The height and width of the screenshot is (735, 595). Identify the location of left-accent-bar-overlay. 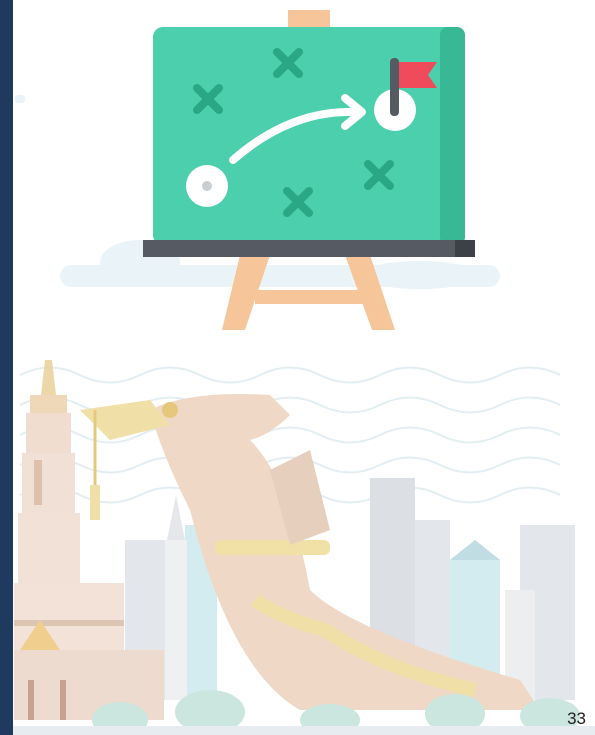
(6, 367).